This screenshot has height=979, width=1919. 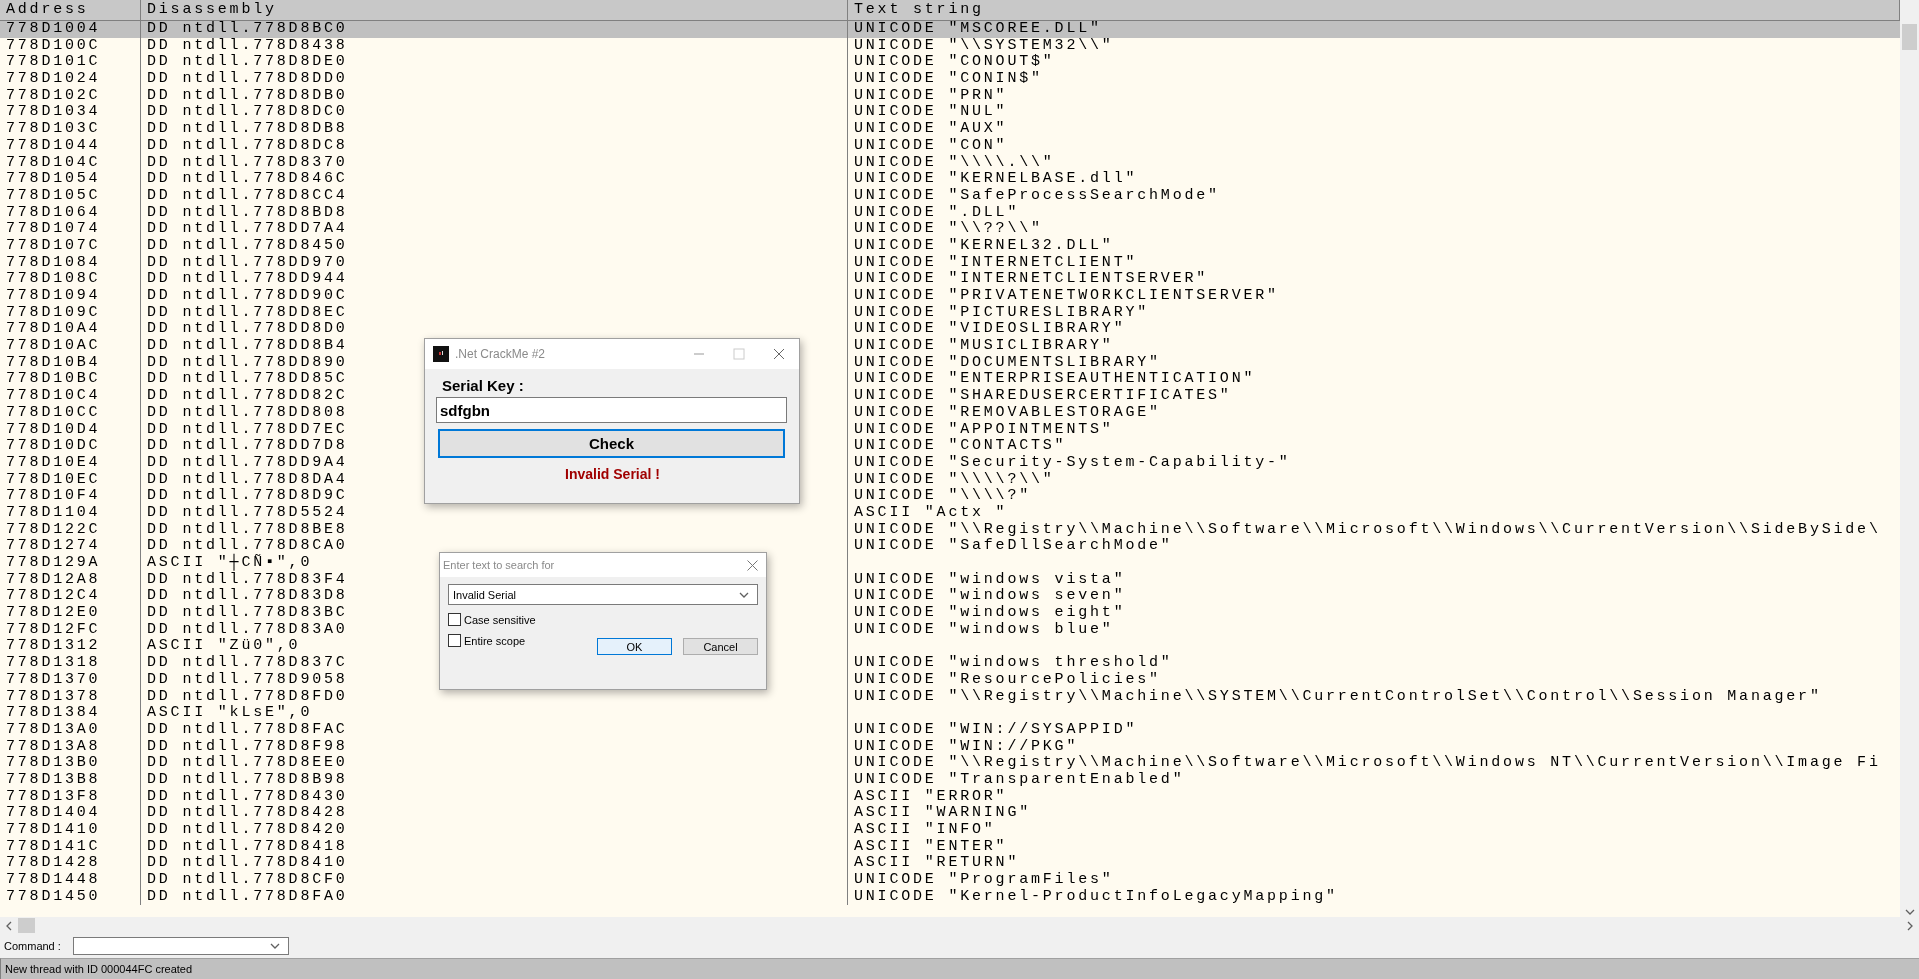 What do you see at coordinates (1374, 513) in the screenshot?
I see `text-string-cell: ASCII "Actx "` at bounding box center [1374, 513].